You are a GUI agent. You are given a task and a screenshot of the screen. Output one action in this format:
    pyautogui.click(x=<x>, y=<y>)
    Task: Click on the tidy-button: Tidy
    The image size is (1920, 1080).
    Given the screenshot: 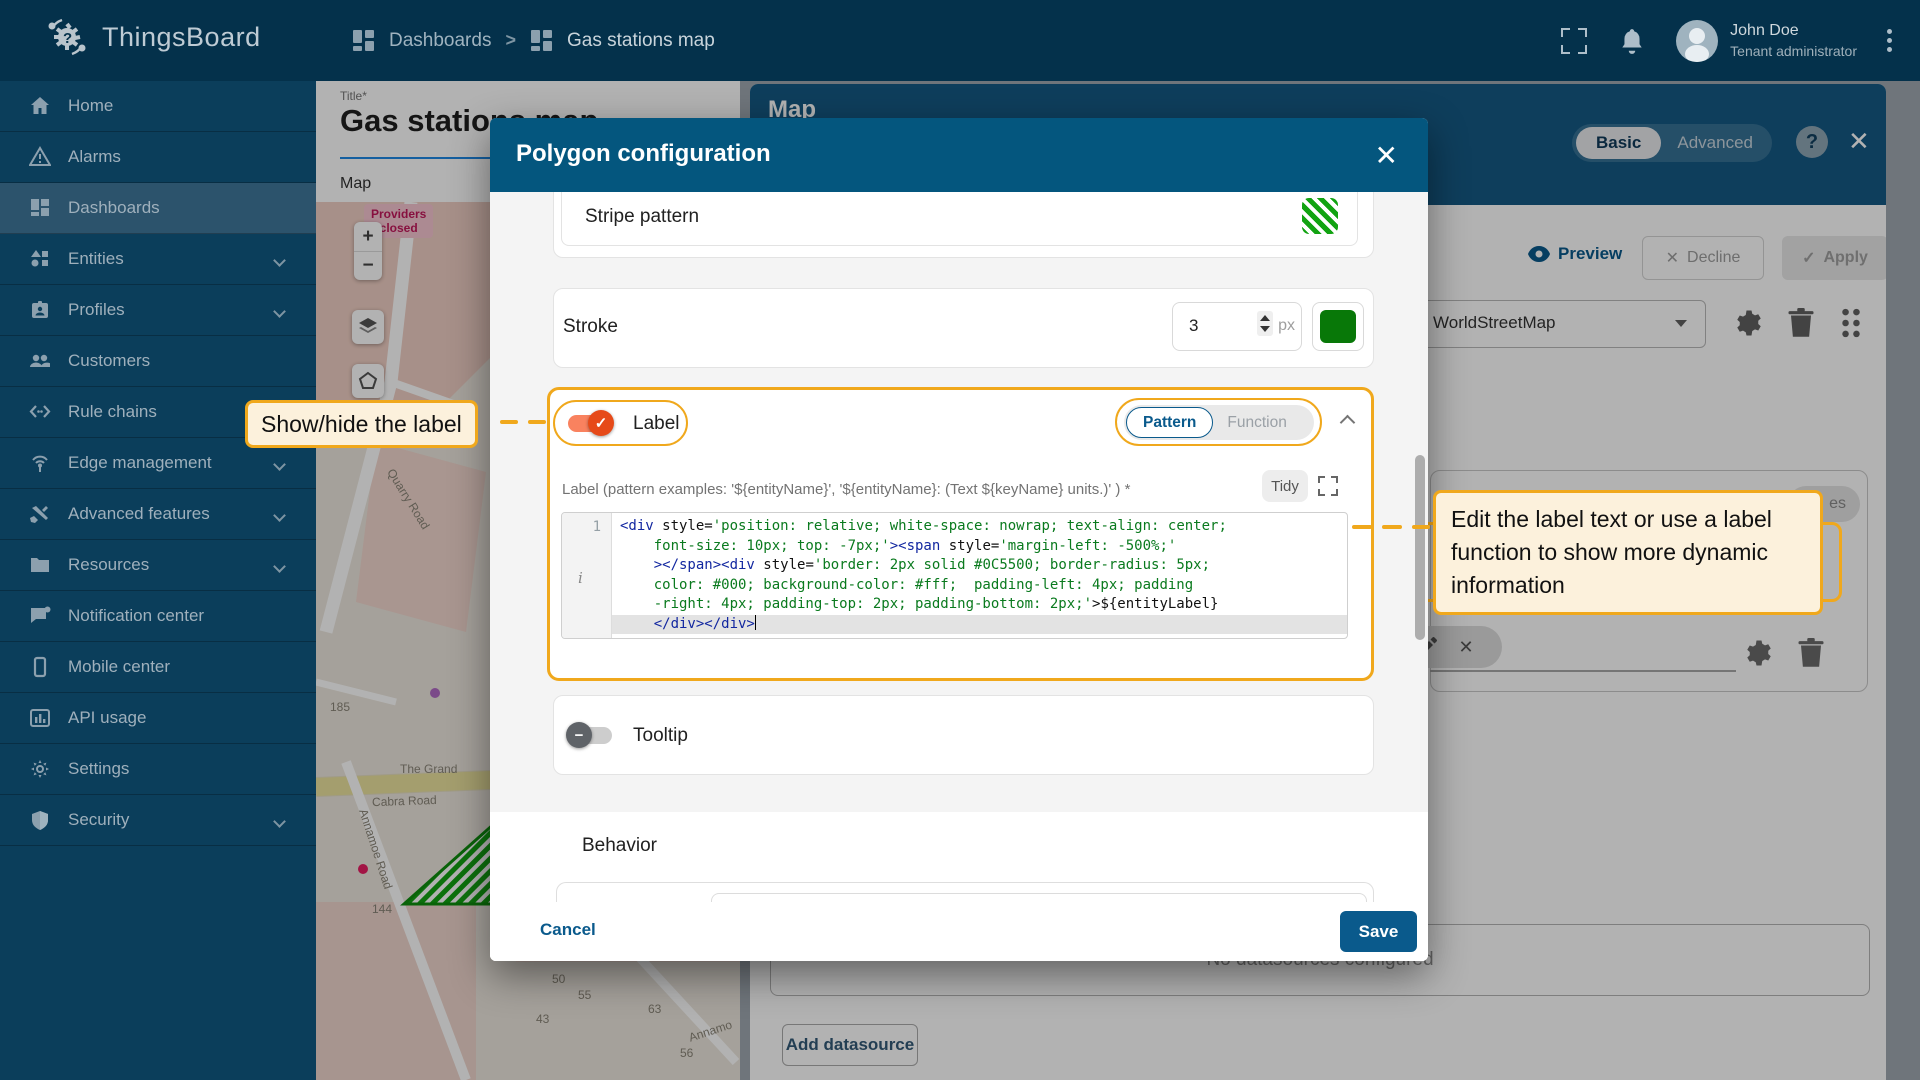 What is the action you would take?
    pyautogui.click(x=1285, y=486)
    